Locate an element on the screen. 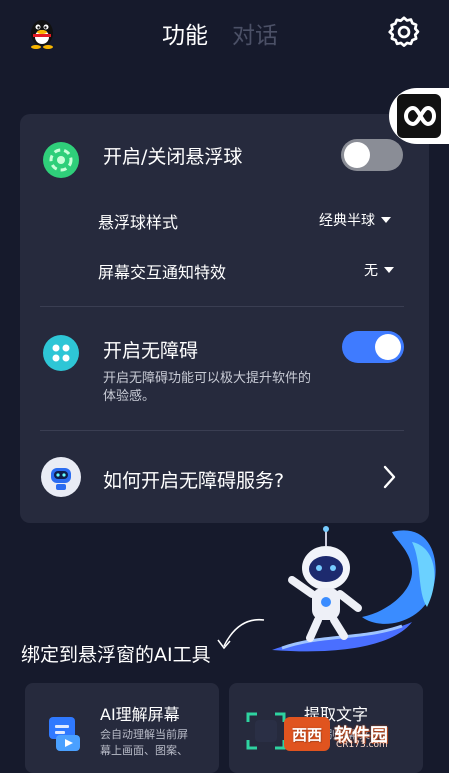 This screenshot has width=449, height=773. accessibility-icon is located at coordinates (61, 353).